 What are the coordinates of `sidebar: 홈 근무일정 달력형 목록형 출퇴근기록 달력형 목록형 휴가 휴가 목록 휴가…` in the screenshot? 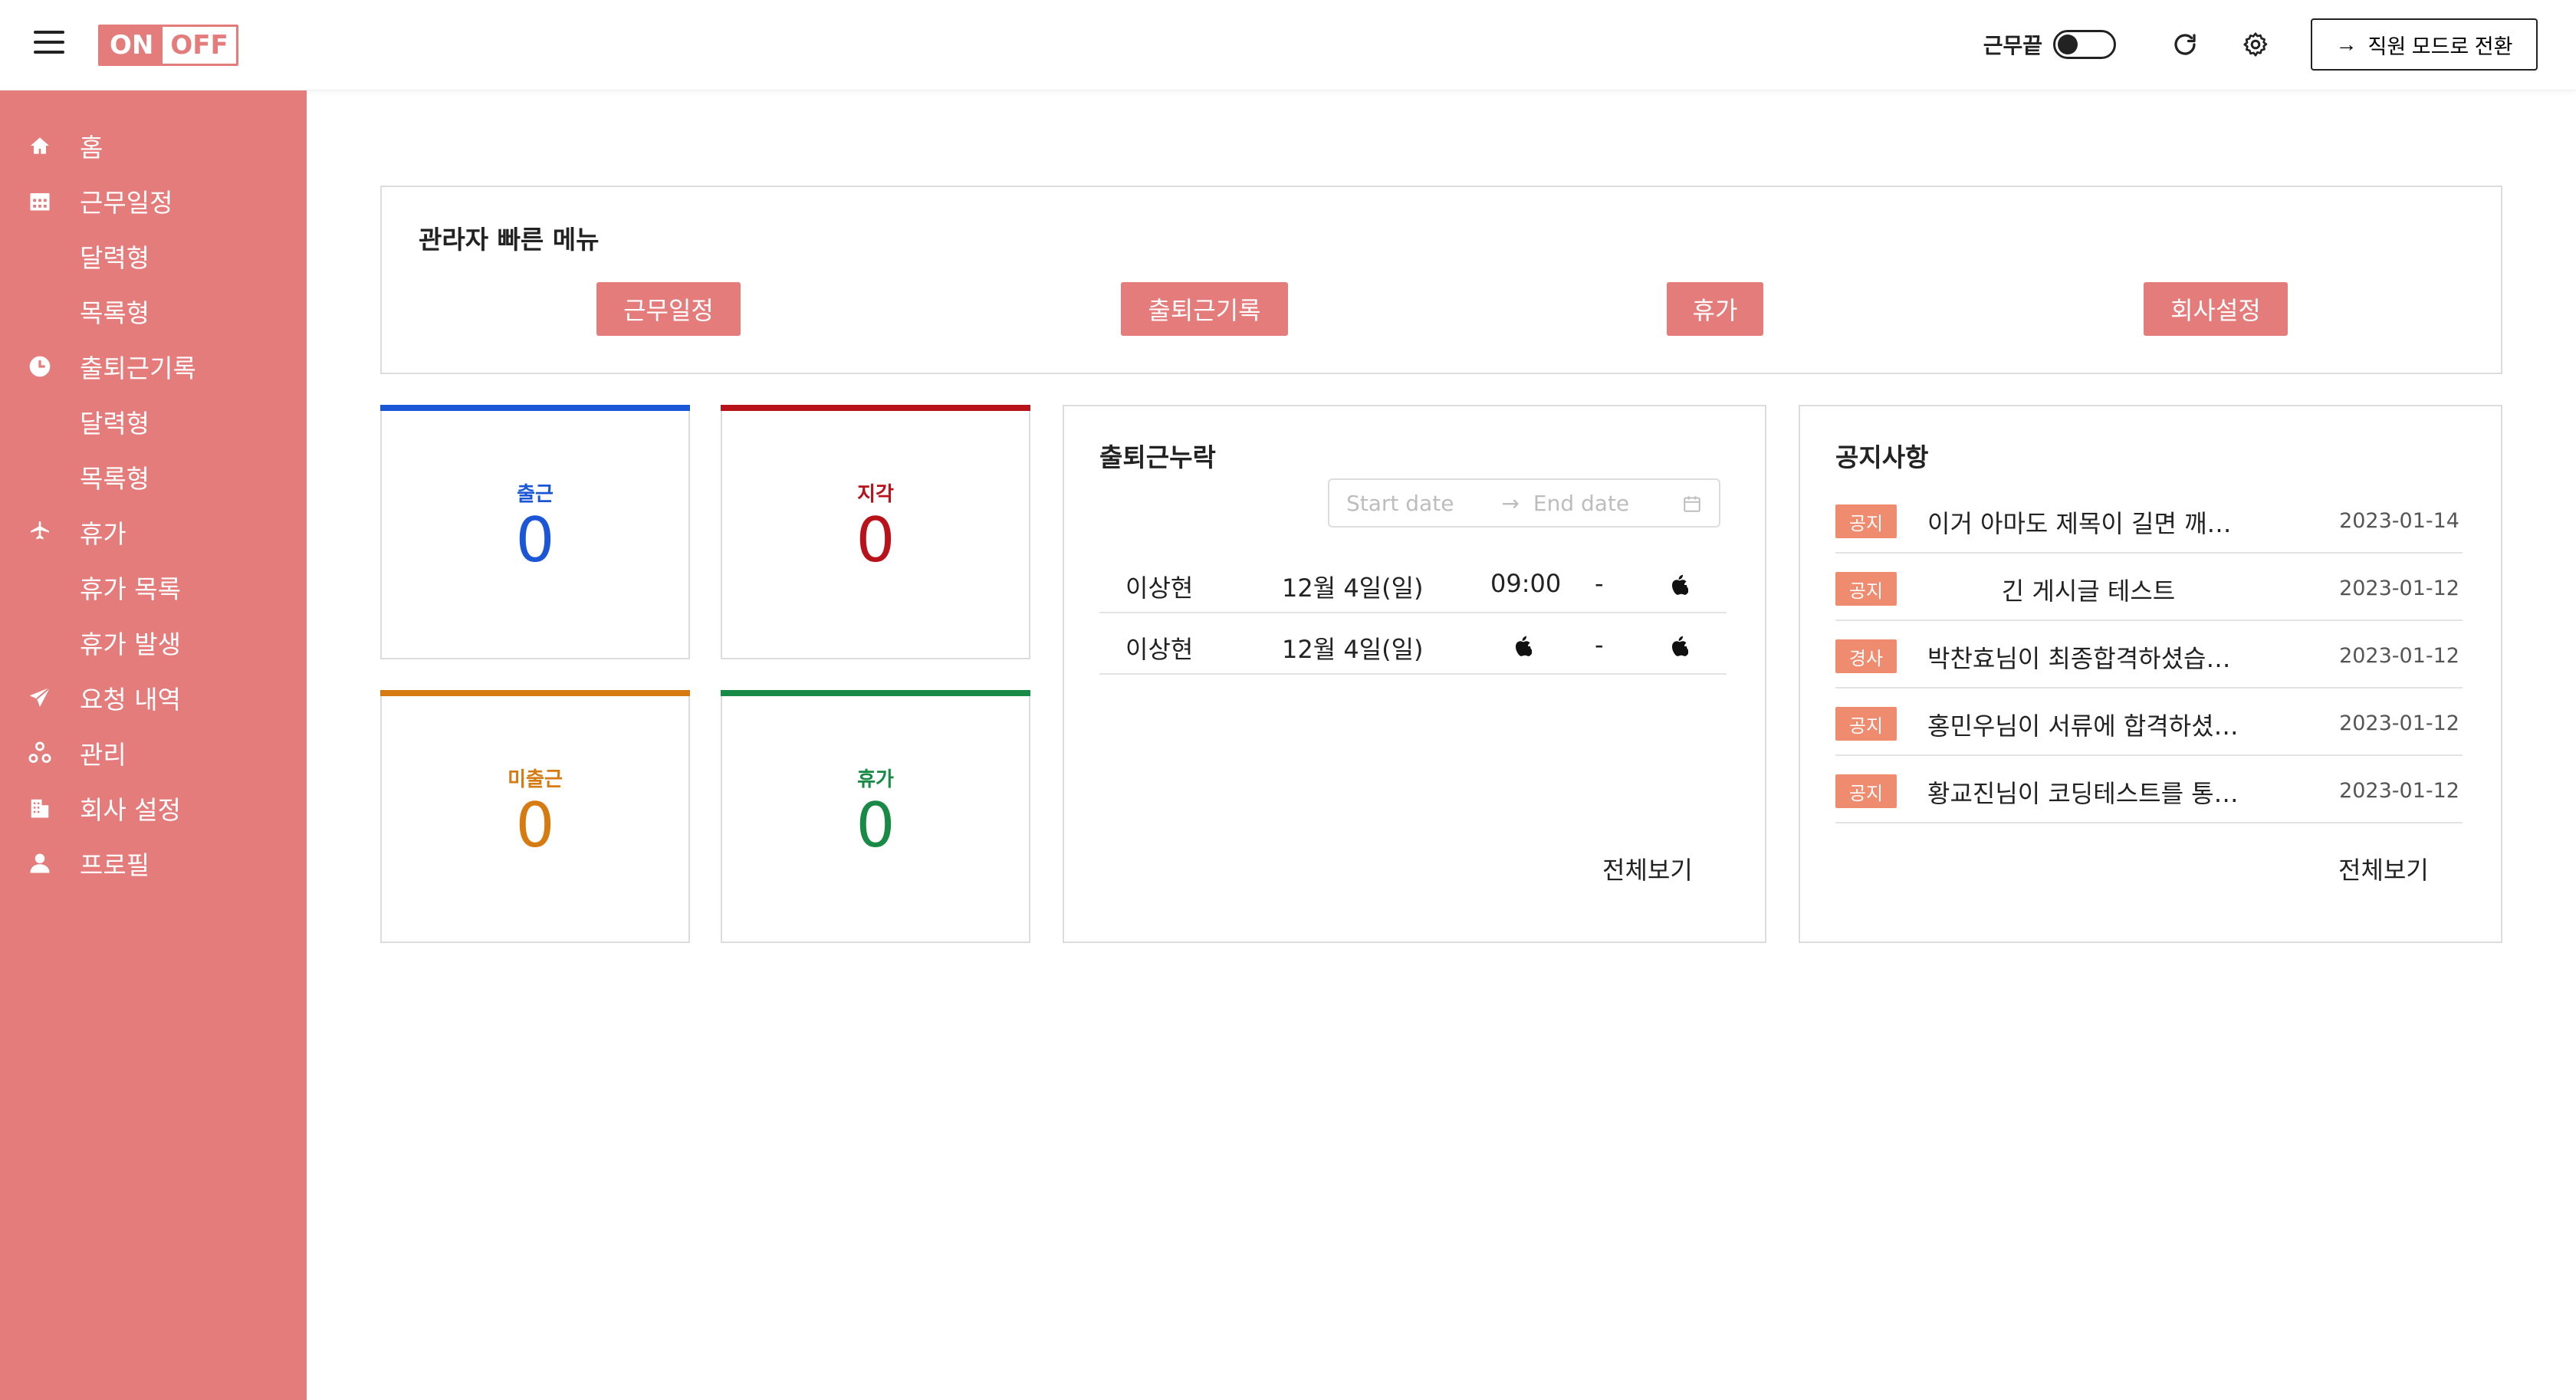 It's located at (154, 745).